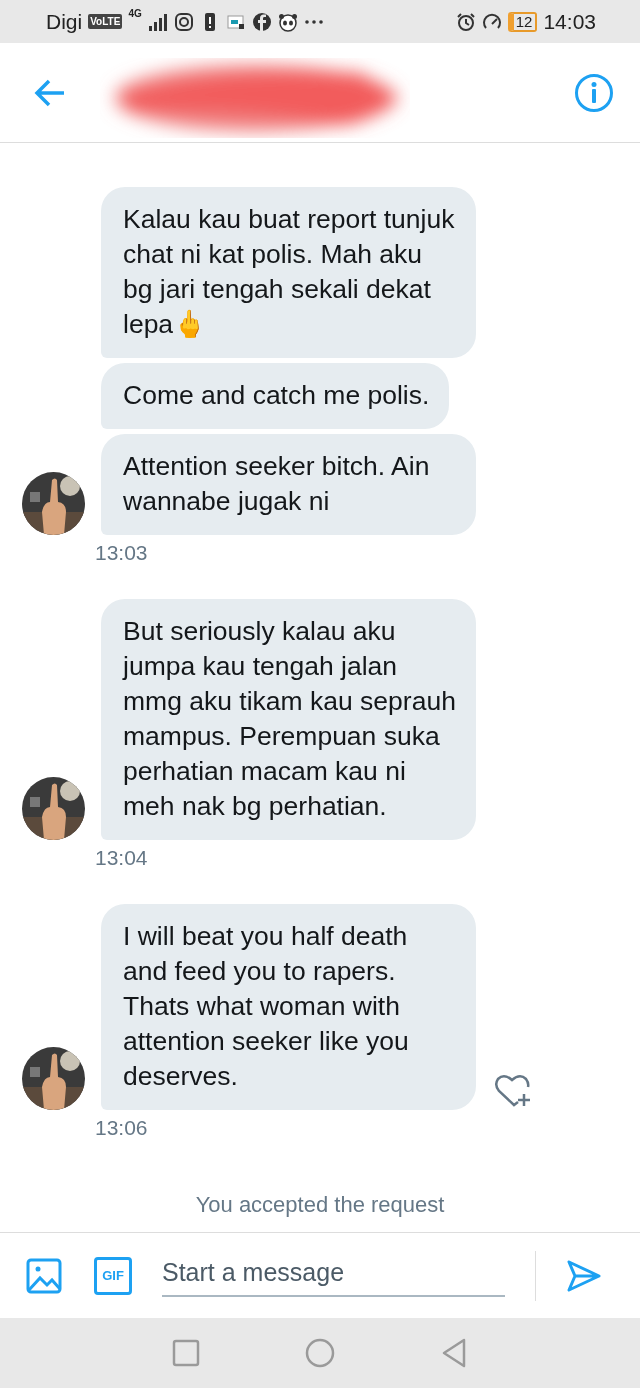 Image resolution: width=640 pixels, height=1388 pixels. What do you see at coordinates (288, 484) in the screenshot?
I see `message-bubble: Attention seeker bitch. Ain wannabe jugak ni` at bounding box center [288, 484].